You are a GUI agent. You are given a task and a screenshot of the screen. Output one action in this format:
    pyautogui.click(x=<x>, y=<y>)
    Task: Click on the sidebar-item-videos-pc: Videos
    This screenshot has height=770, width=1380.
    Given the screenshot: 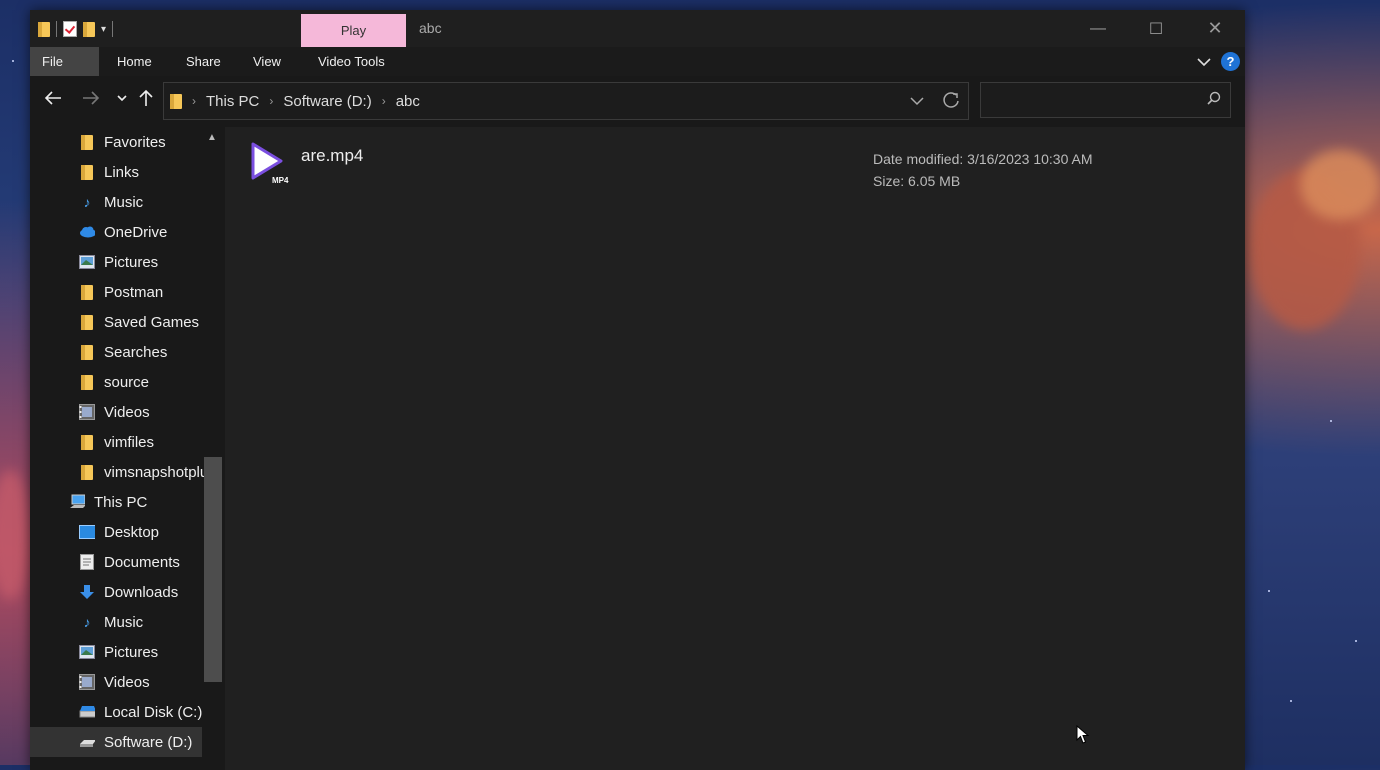 What is the action you would take?
    pyautogui.click(x=114, y=682)
    